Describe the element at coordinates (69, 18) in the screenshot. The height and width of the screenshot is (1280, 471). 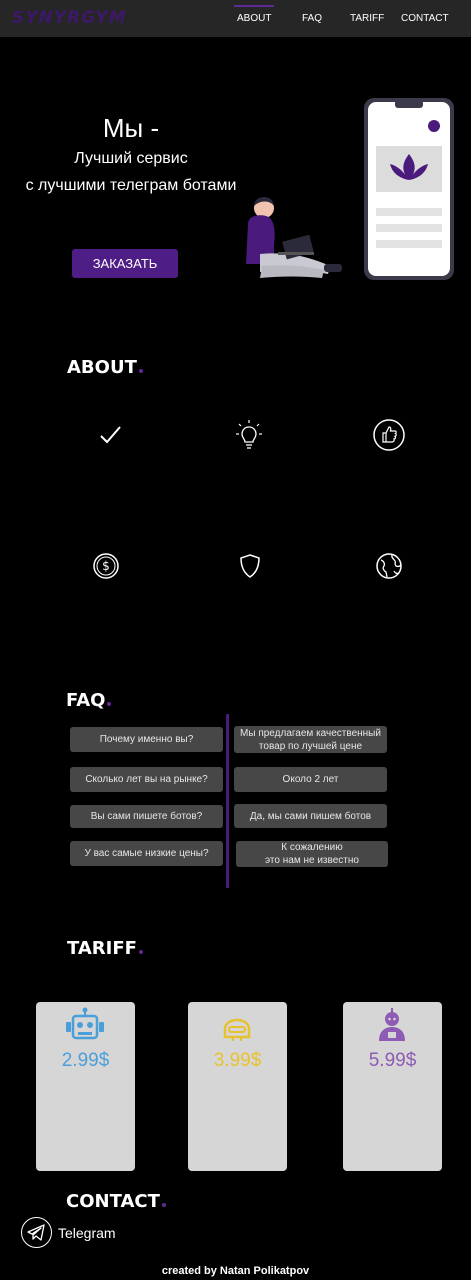
I see `logo: SYNYRGYM` at that location.